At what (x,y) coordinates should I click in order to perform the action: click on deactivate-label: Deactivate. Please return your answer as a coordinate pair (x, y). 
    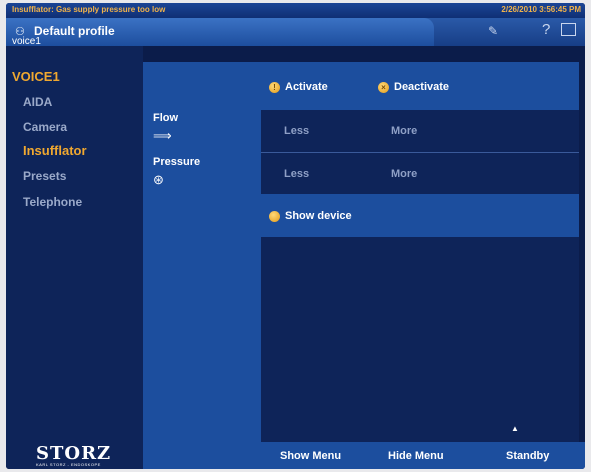
    Looking at the image, I should click on (422, 87).